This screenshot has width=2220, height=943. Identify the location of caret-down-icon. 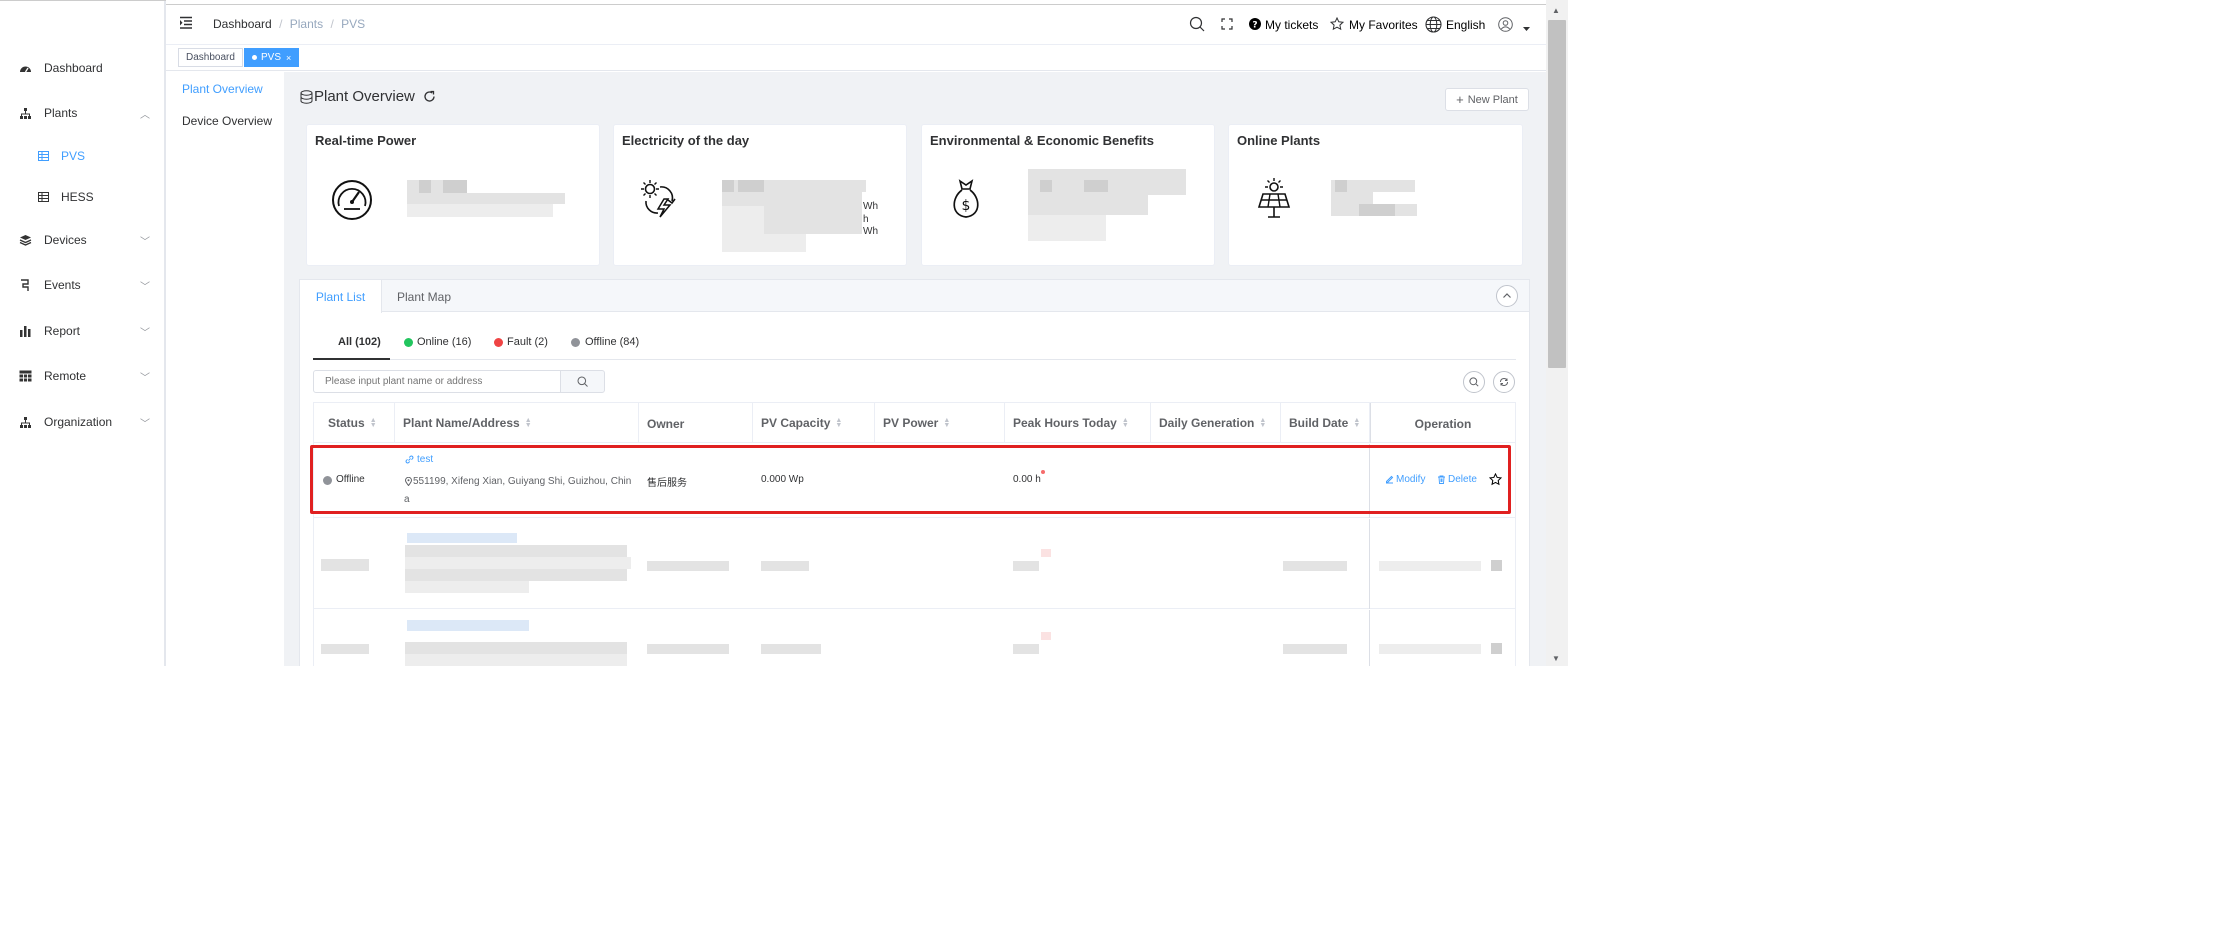
(1526, 29).